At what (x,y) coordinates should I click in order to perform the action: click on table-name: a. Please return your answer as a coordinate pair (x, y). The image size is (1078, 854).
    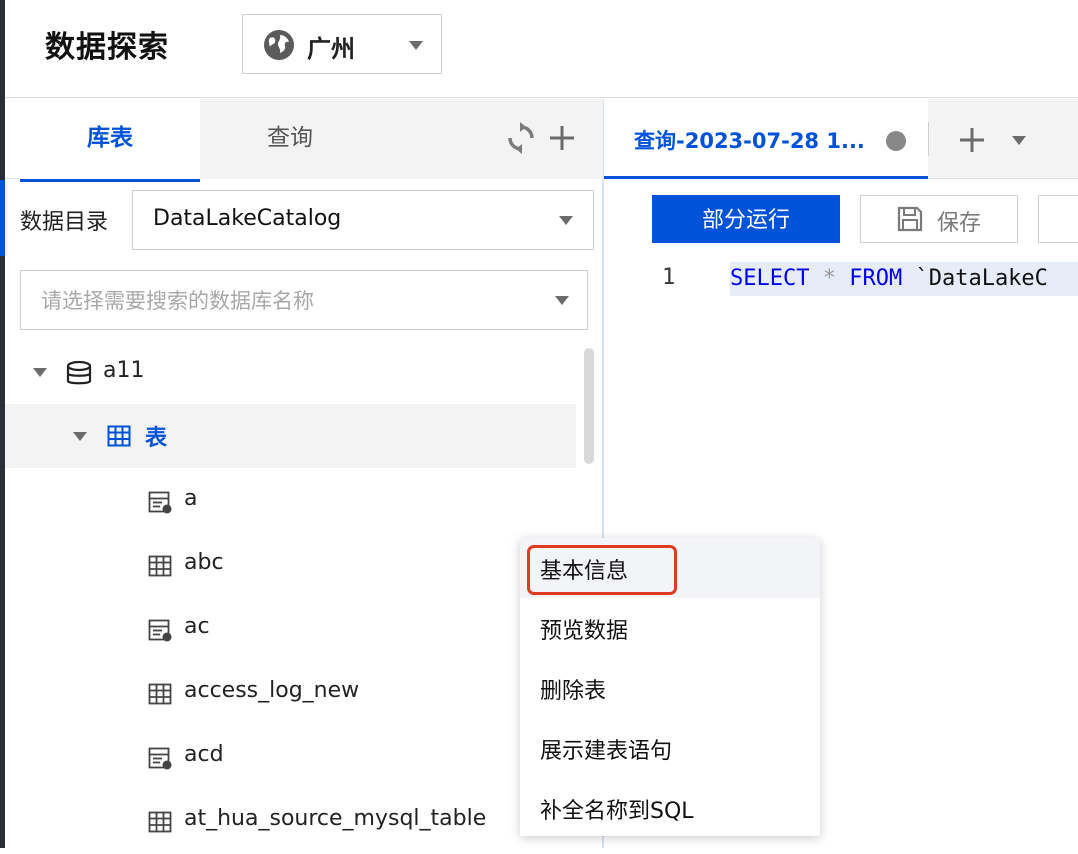
    Looking at the image, I should click on (191, 498).